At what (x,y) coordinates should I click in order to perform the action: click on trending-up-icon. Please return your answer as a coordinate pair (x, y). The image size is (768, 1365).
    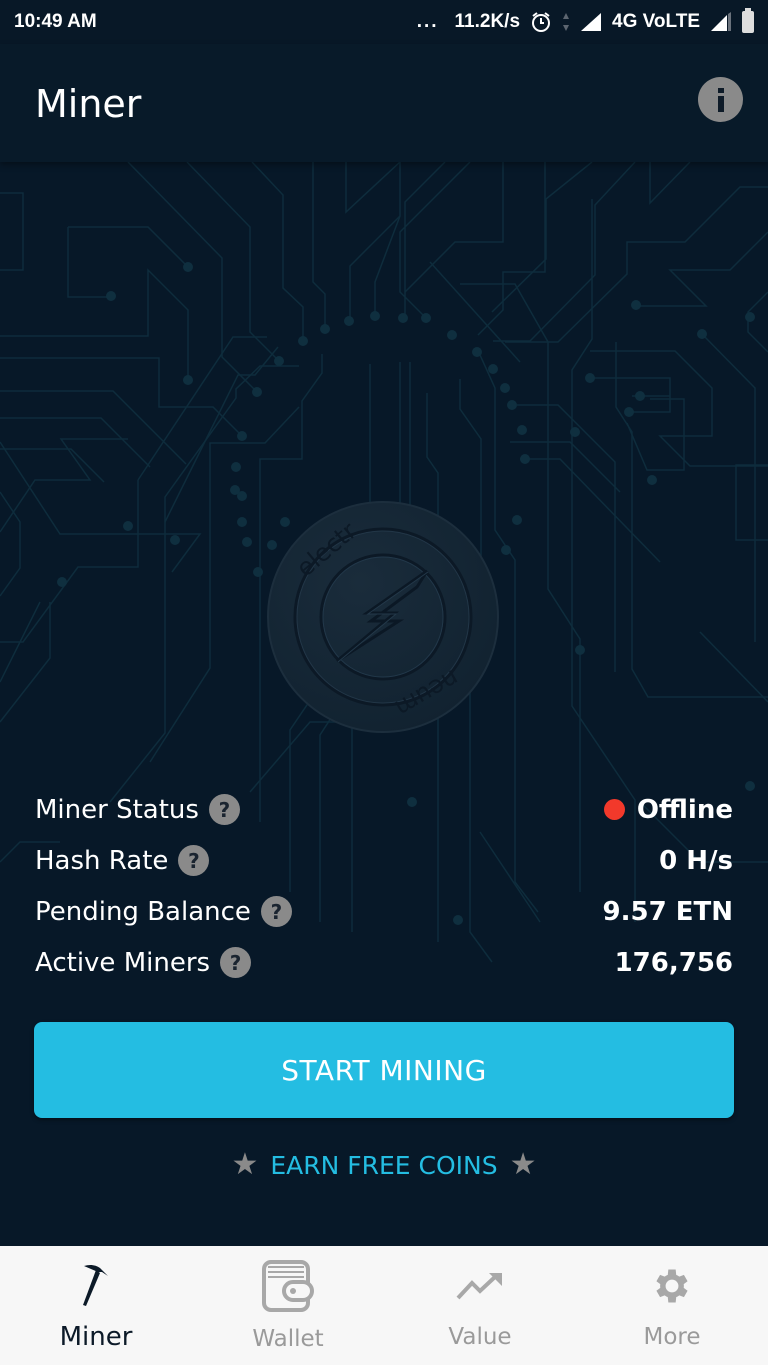
    Looking at the image, I should click on (479, 1286).